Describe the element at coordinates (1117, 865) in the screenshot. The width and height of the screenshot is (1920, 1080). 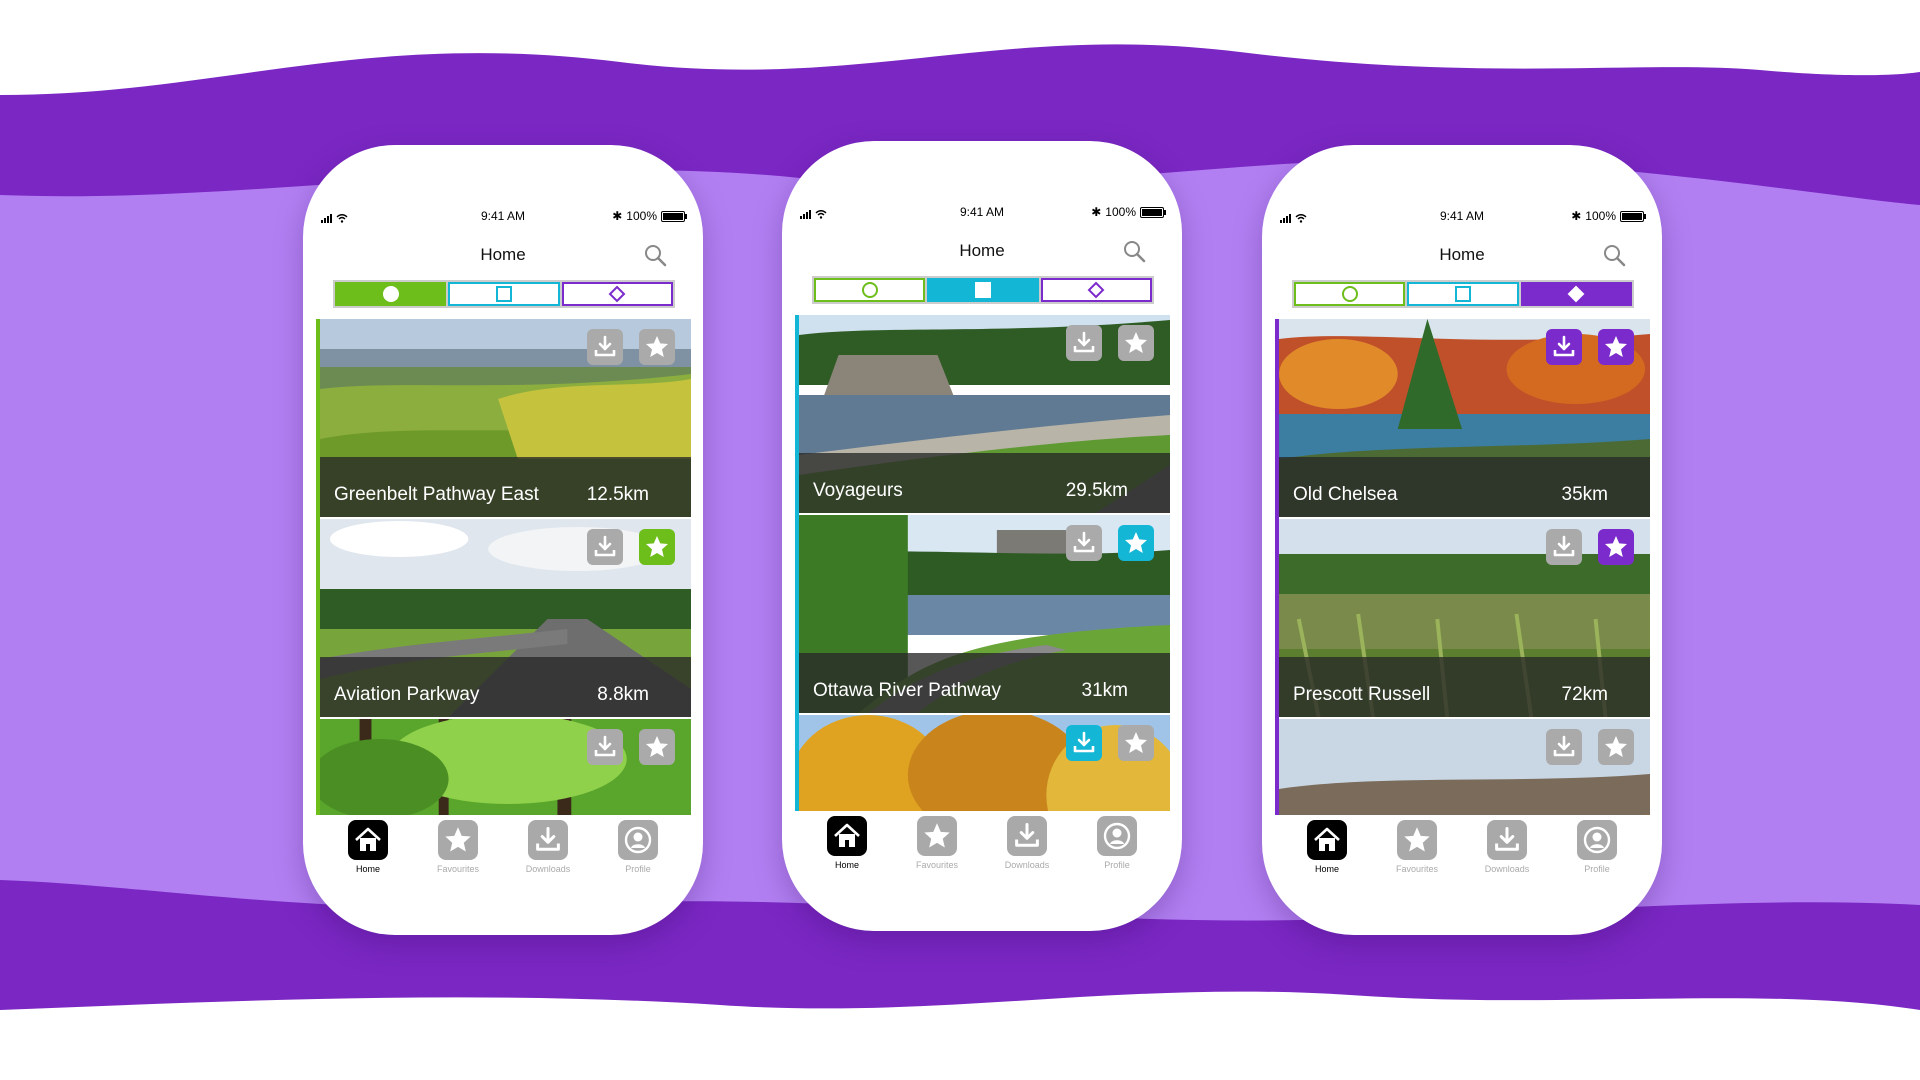
I see `tab-label: Profile` at that location.